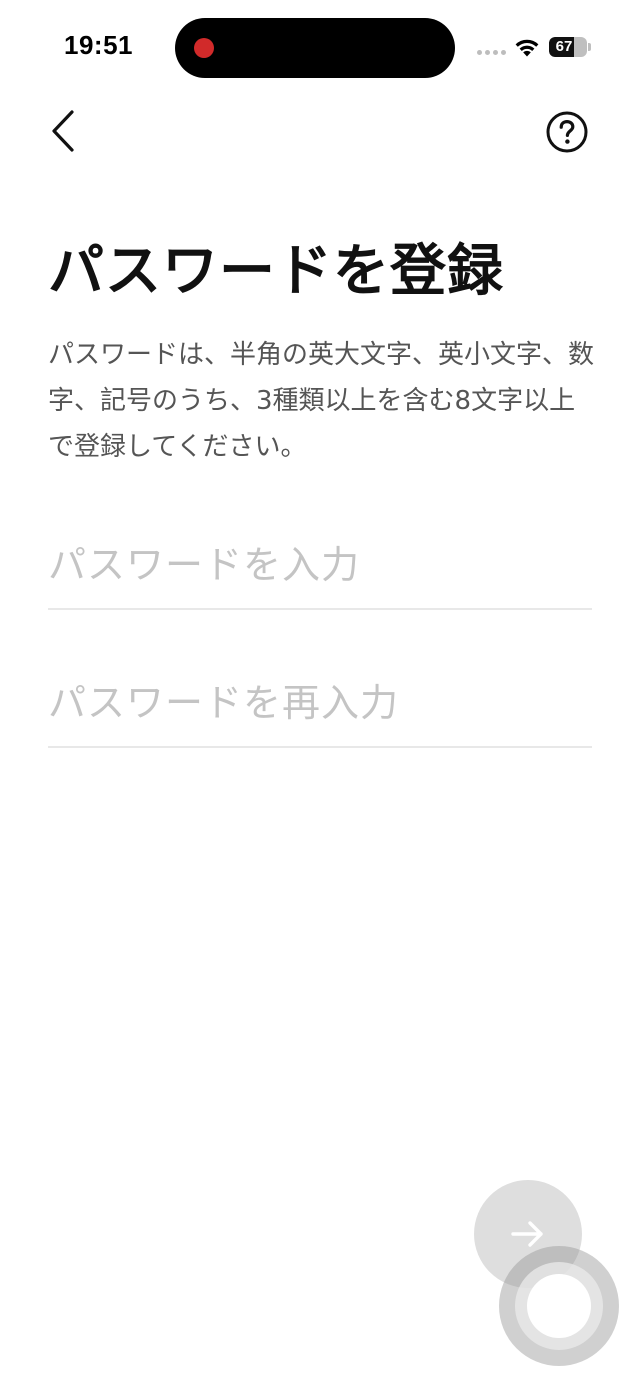  Describe the element at coordinates (98, 45) in the screenshot. I see `status-time: 19:51` at that location.